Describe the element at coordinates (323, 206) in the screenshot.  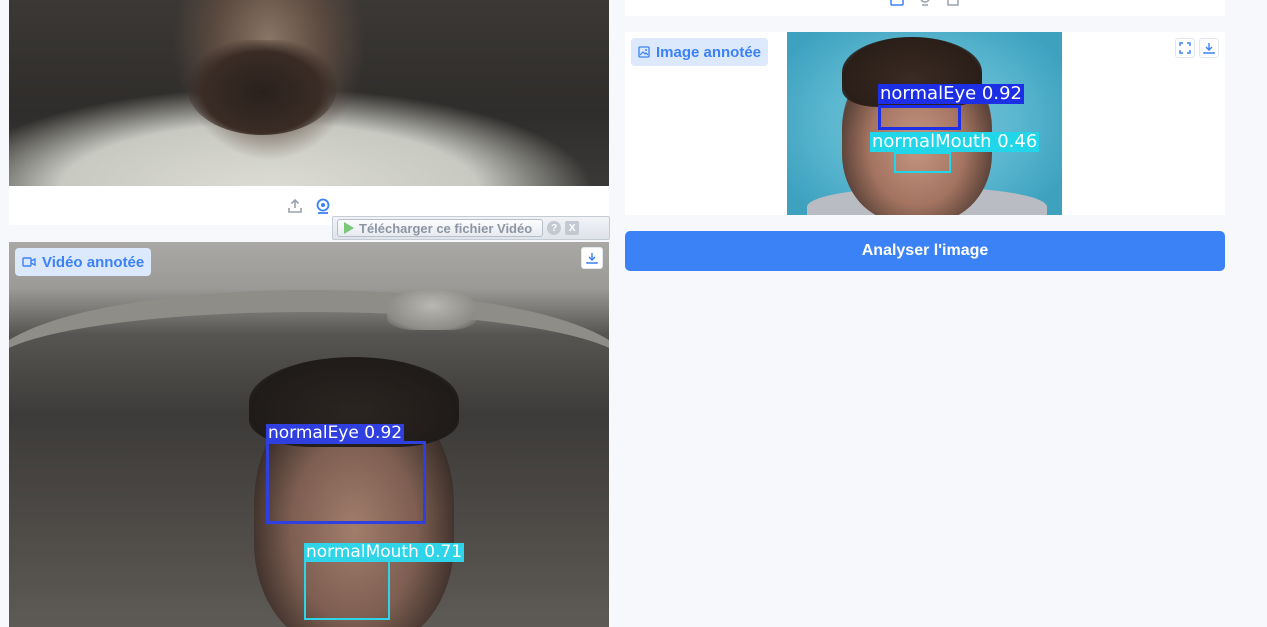
I see `webcam-icon` at that location.